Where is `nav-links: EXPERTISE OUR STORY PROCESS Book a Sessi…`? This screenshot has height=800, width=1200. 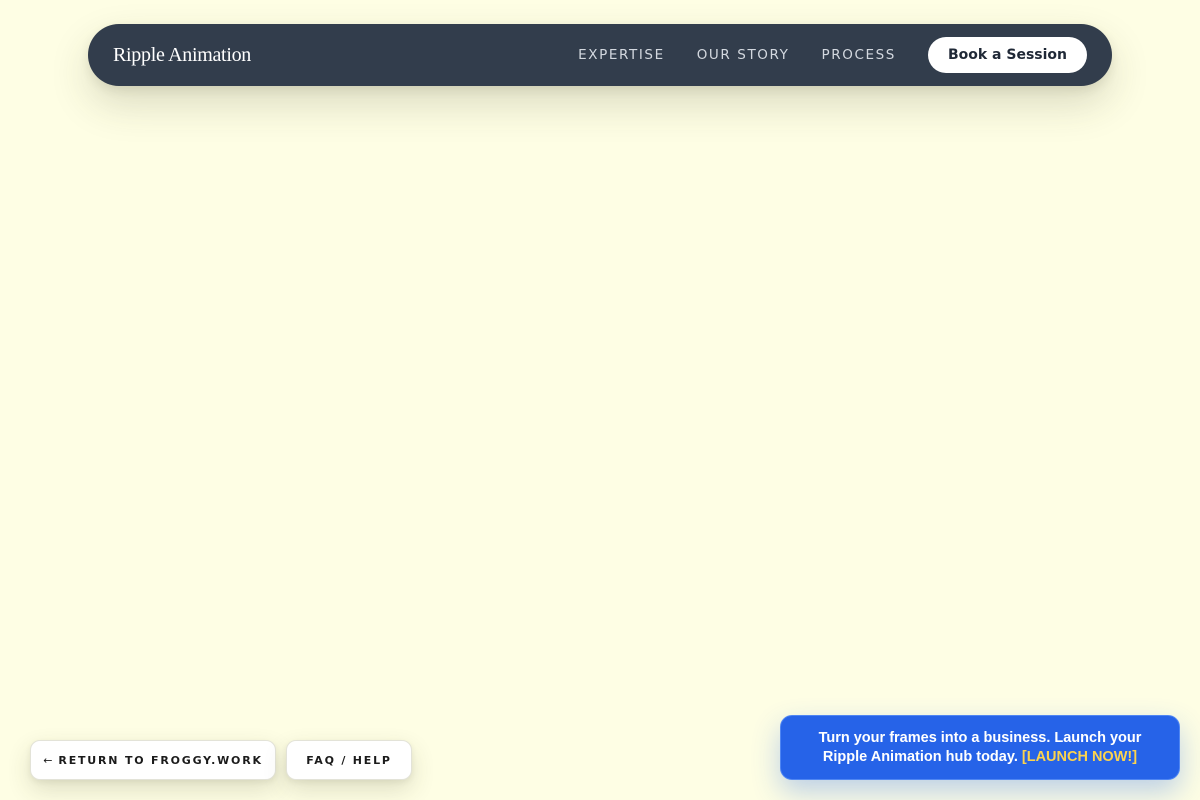
nav-links: EXPERTISE OUR STORY PROCESS Book a Sessi… is located at coordinates (832, 55).